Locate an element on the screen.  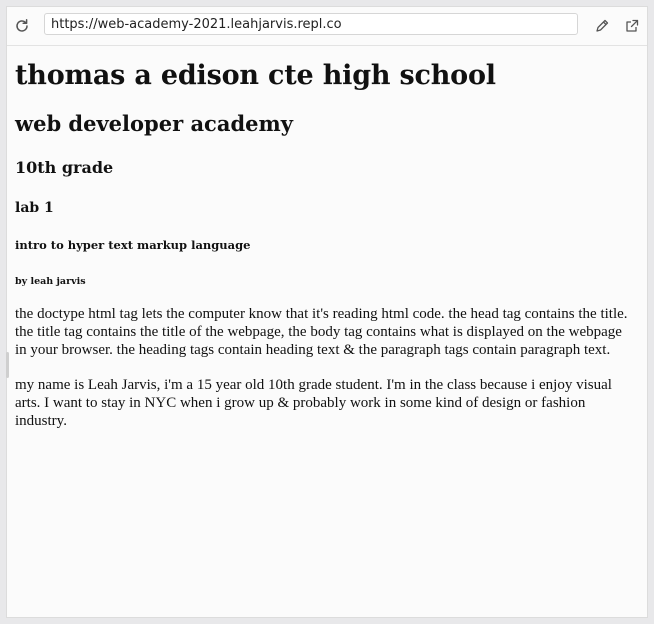
page-heading-3: 10th grade is located at coordinates (64, 167).